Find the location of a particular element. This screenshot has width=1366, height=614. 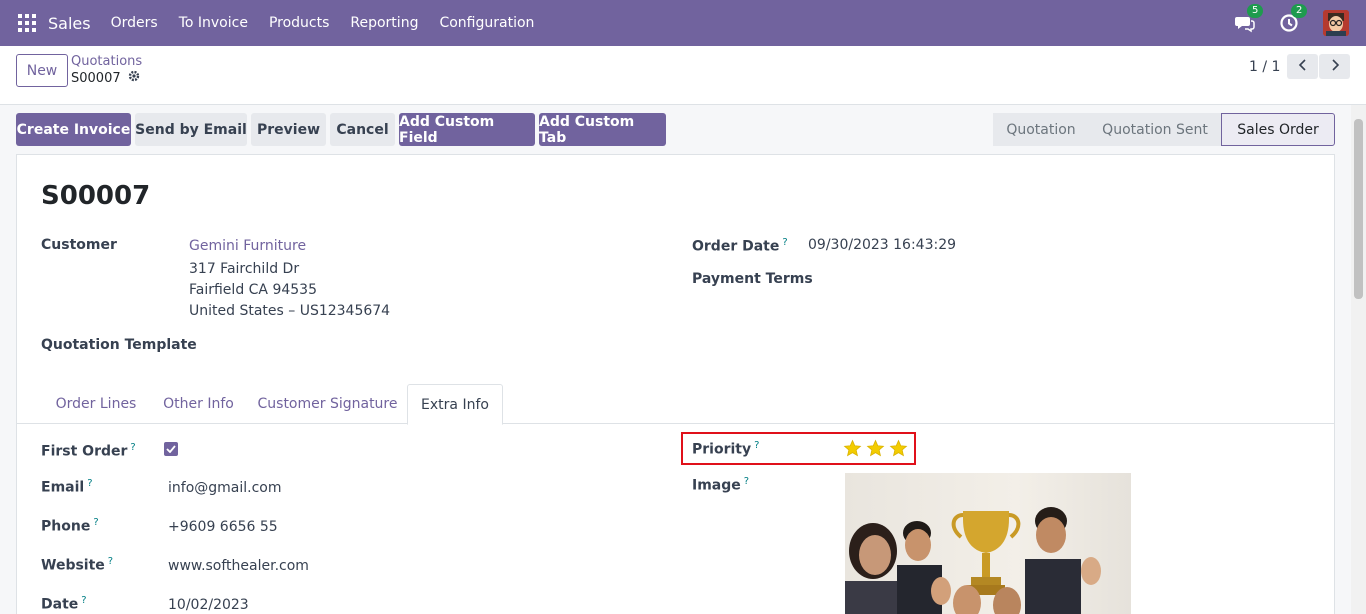

priority-label: Priority? is located at coordinates (725, 449).